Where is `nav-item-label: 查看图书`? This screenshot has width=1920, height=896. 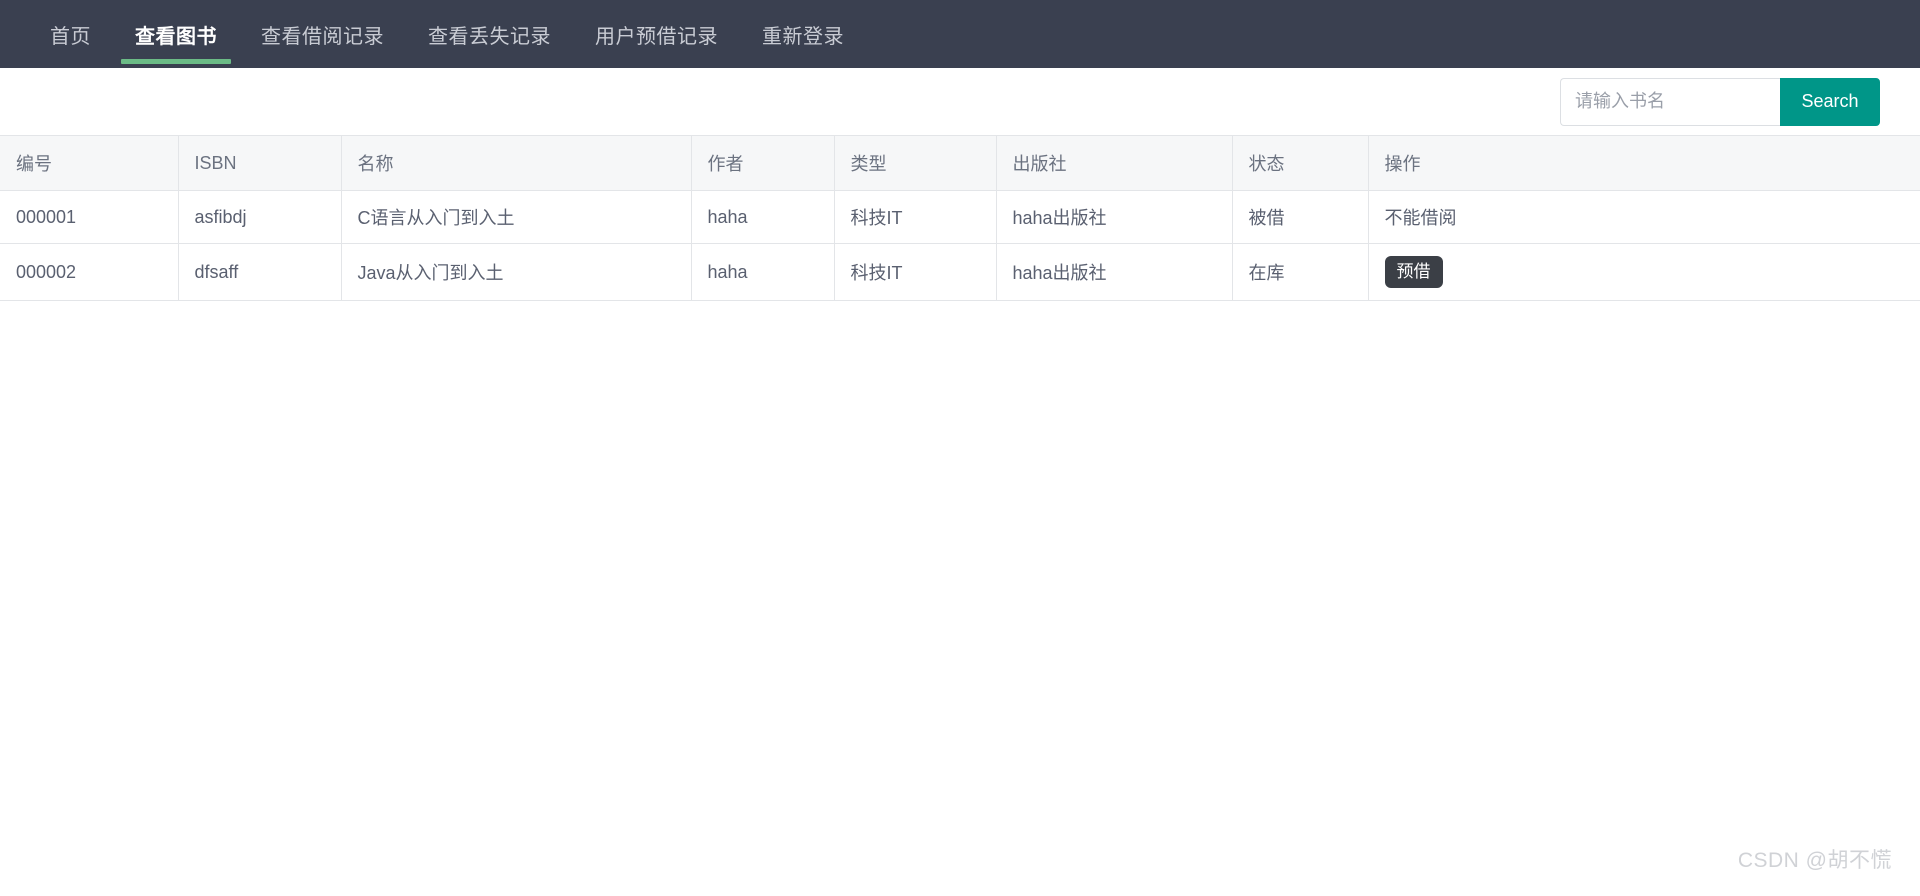
nav-item-label: 查看图书 is located at coordinates (176, 36).